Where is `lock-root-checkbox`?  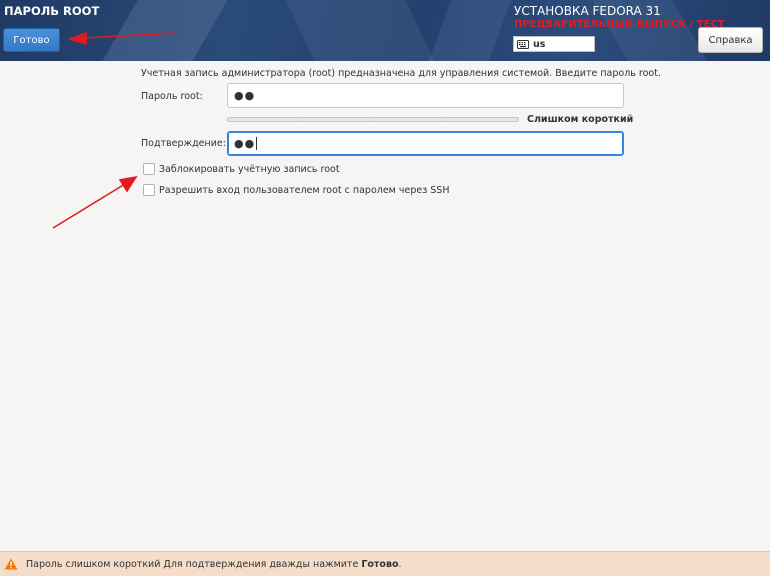
lock-root-checkbox is located at coordinates (149, 169).